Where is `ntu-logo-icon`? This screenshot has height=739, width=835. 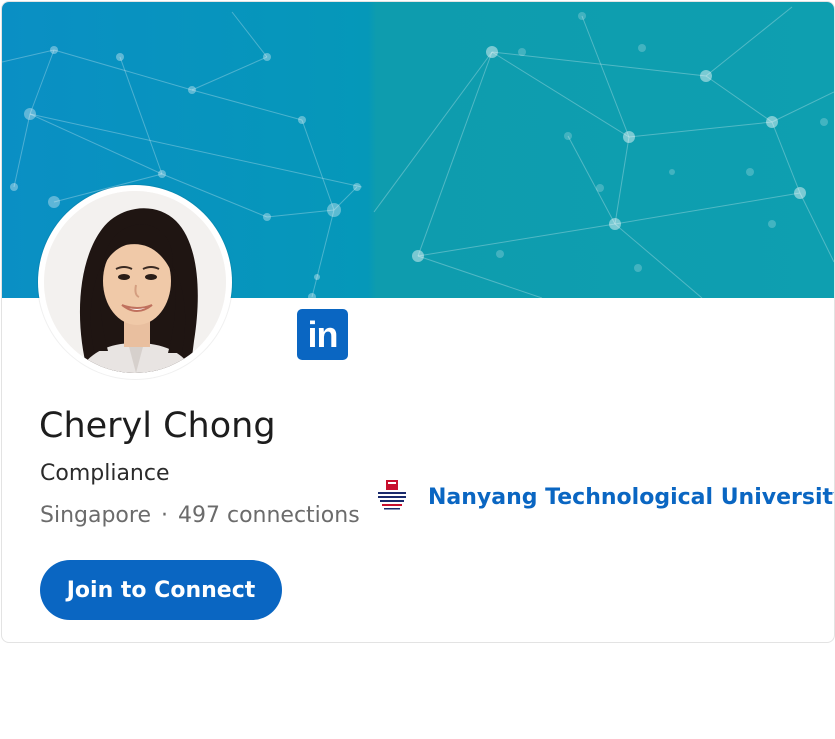 ntu-logo-icon is located at coordinates (392, 497).